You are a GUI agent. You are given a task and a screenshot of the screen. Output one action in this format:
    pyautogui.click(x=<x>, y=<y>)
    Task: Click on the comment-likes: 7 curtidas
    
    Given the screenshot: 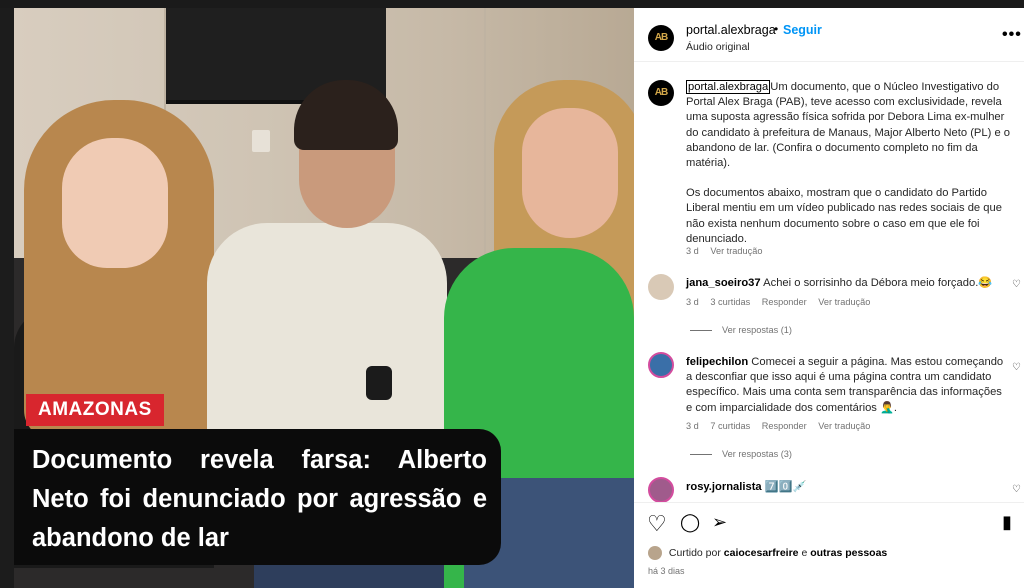 What is the action you would take?
    pyautogui.click(x=730, y=426)
    